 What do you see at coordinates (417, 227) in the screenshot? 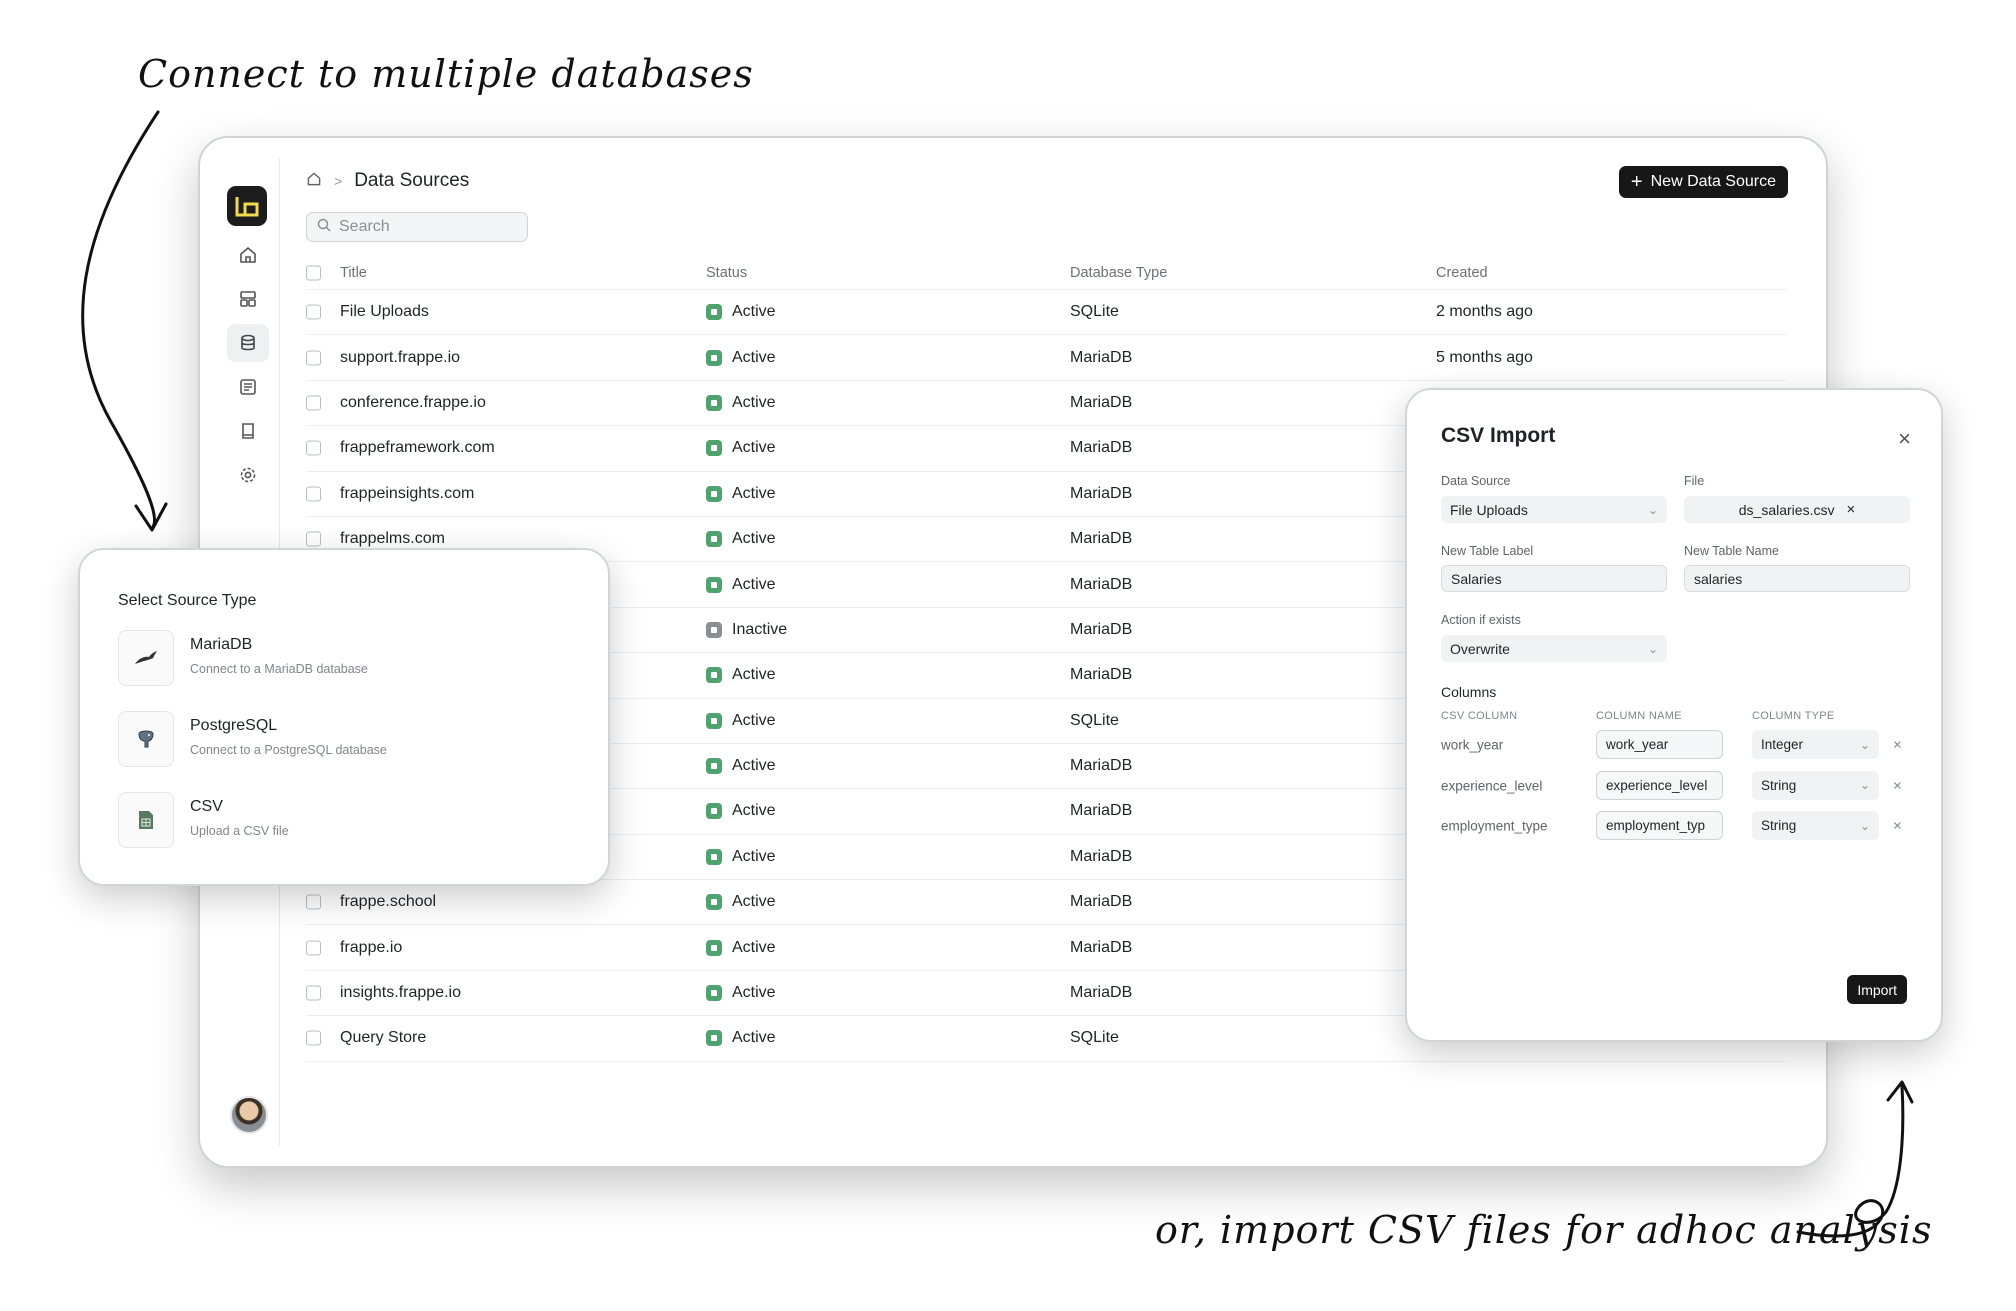
I see `search-input: Search` at bounding box center [417, 227].